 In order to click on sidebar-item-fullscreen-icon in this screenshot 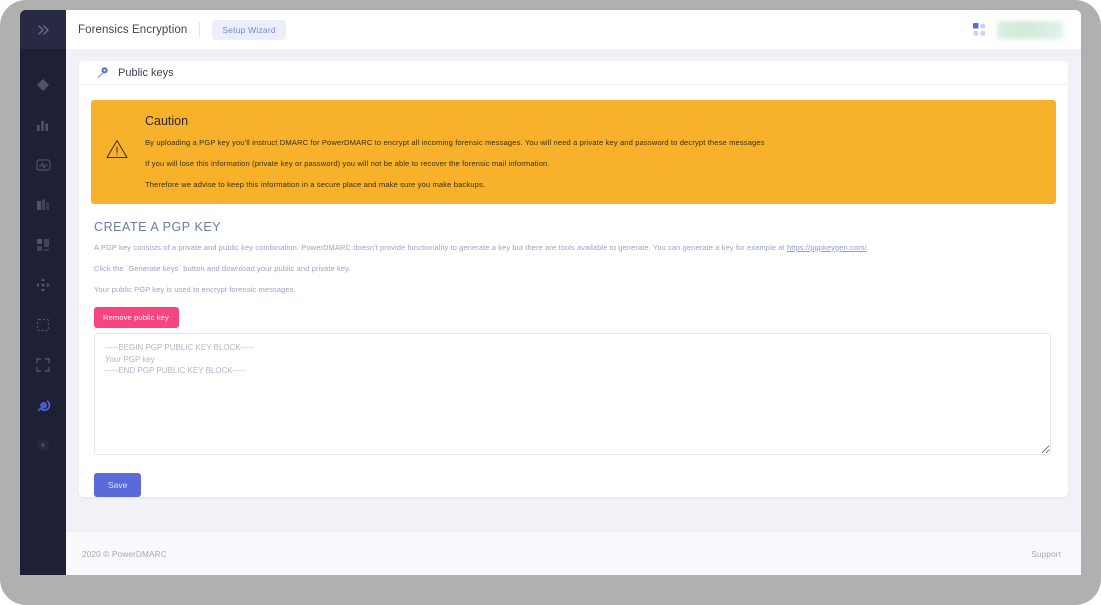, I will do `click(43, 365)`.